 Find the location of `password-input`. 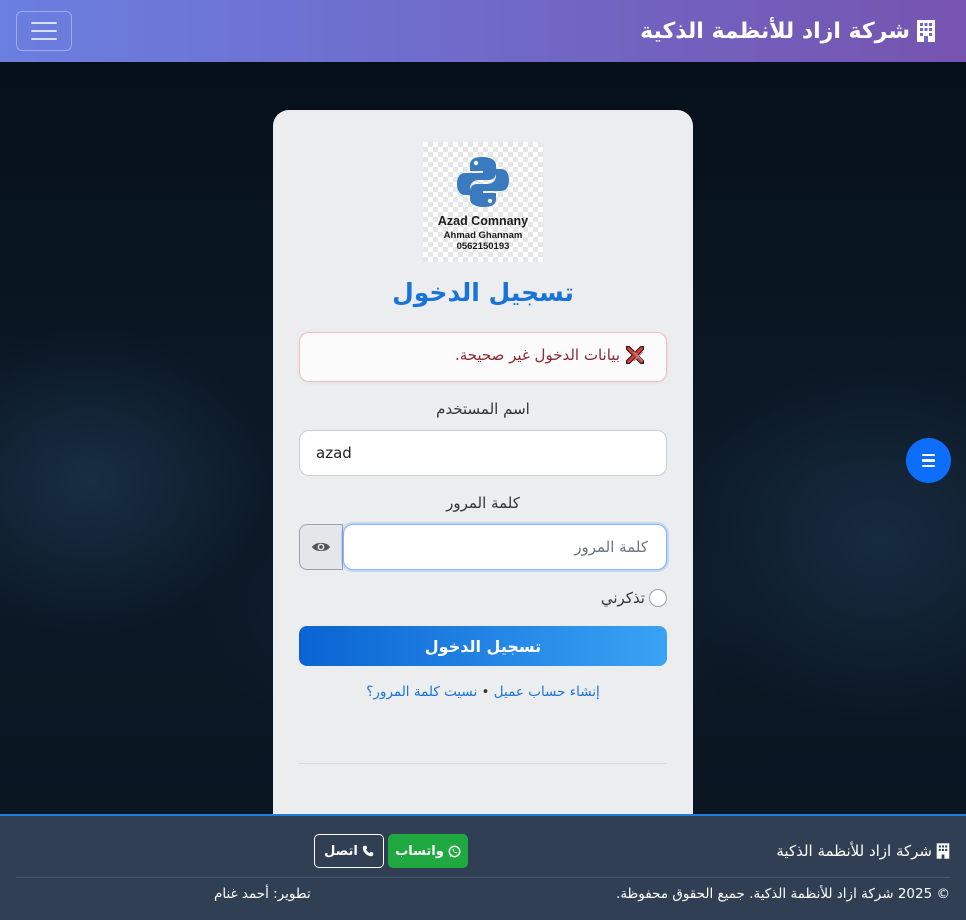

password-input is located at coordinates (505, 547).